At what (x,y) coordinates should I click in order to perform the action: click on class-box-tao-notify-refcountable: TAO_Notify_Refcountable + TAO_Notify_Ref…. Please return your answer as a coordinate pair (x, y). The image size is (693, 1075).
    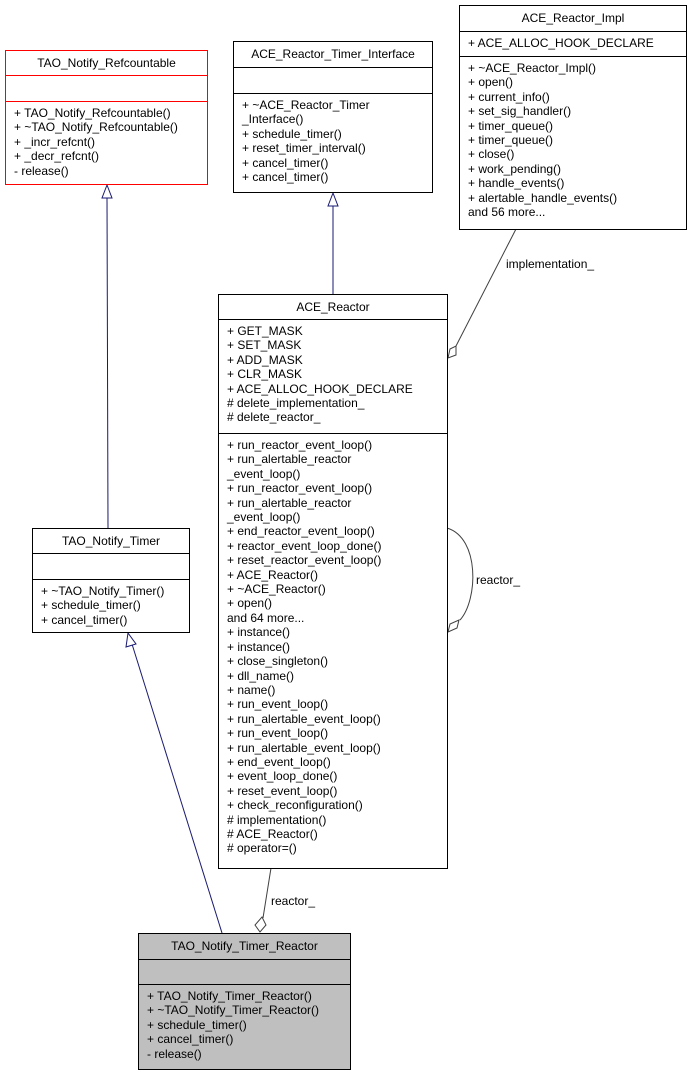
    Looking at the image, I should click on (106, 117).